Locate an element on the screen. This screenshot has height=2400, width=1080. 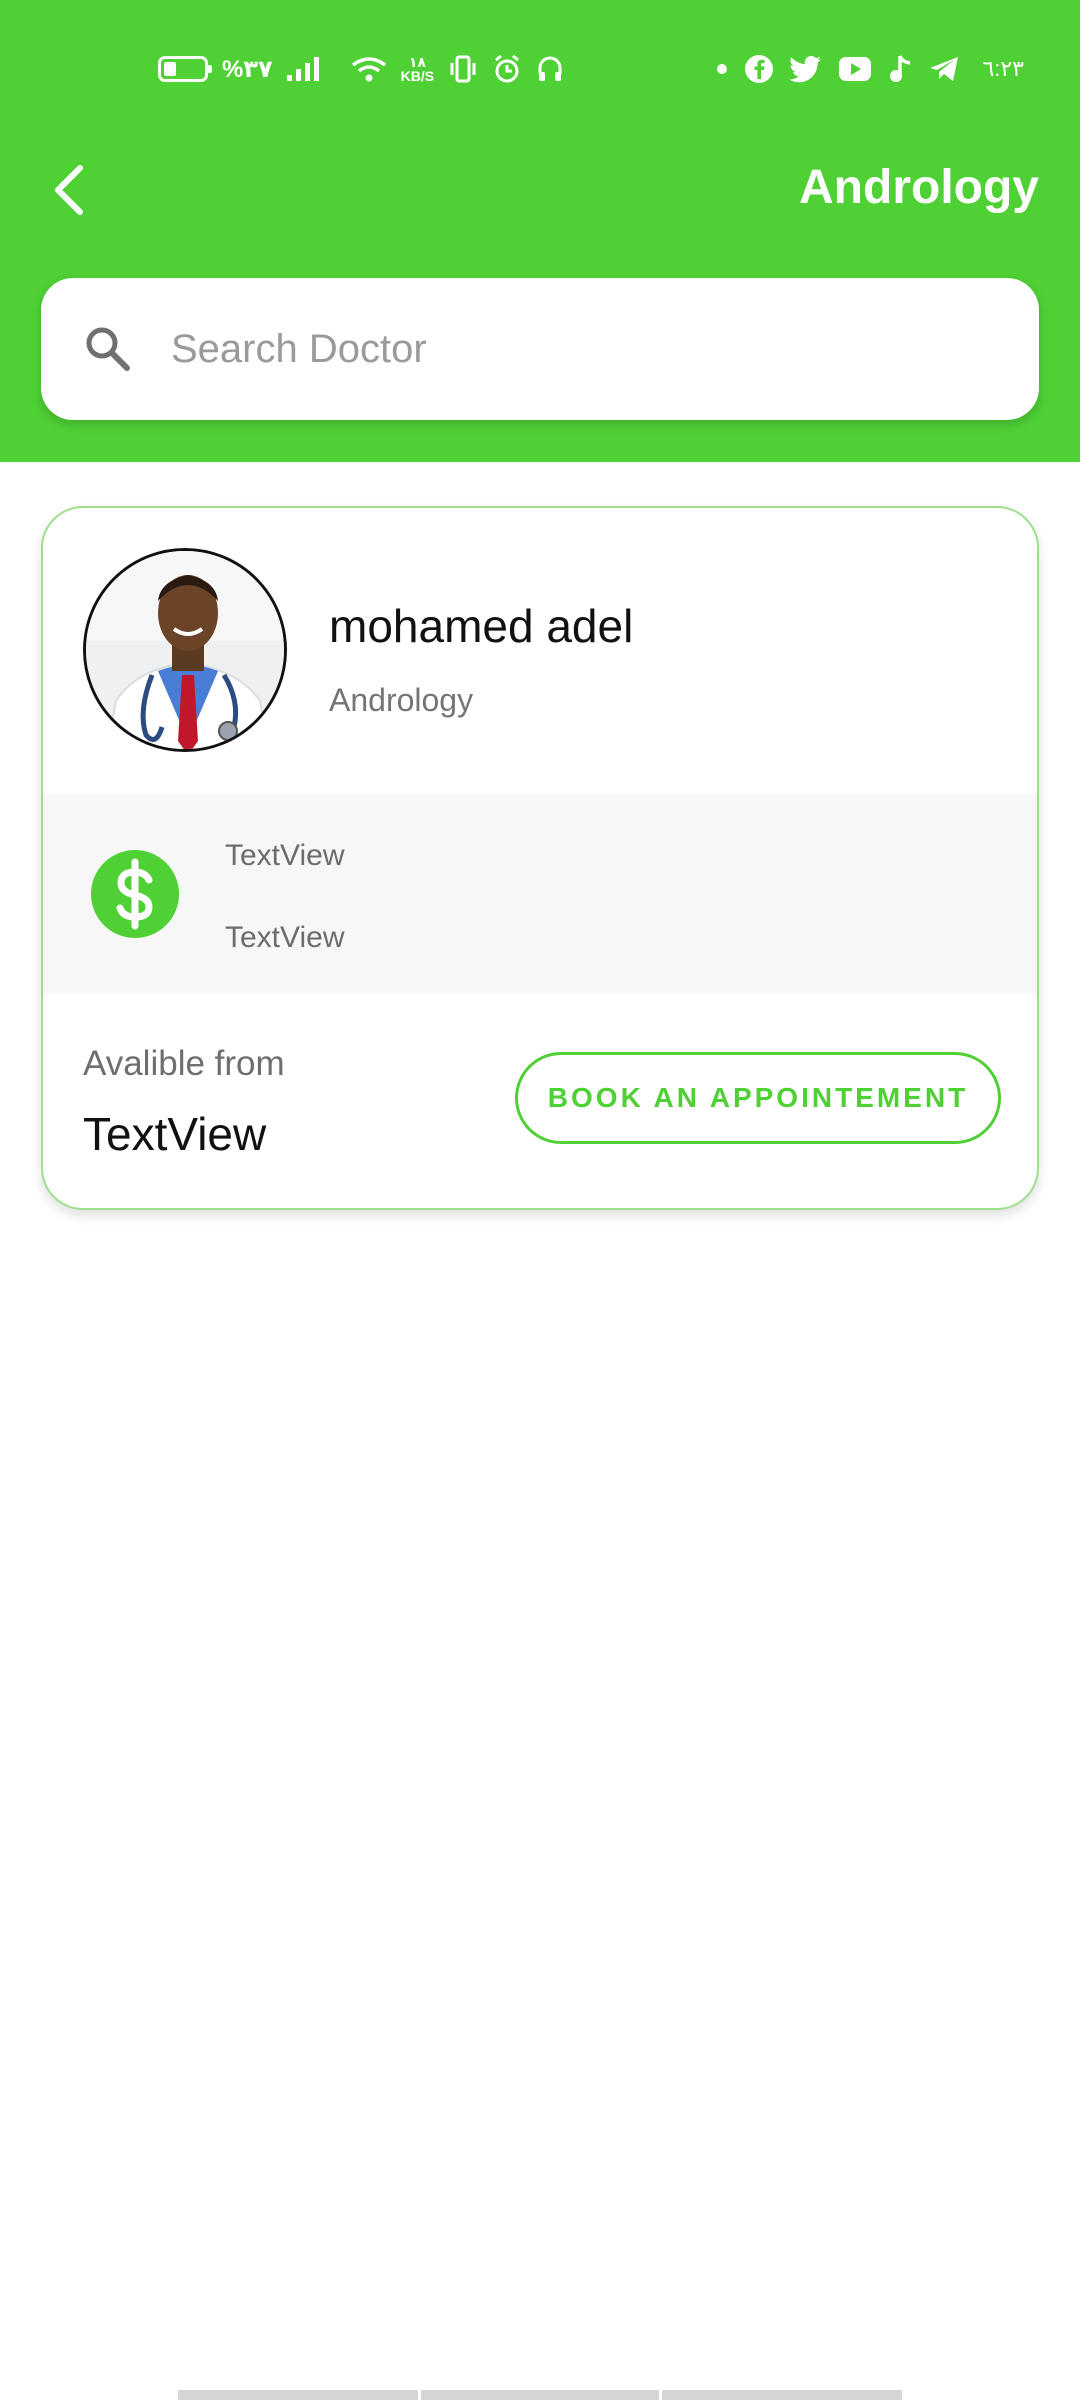
doctor-avatar-image is located at coordinates (185, 650).